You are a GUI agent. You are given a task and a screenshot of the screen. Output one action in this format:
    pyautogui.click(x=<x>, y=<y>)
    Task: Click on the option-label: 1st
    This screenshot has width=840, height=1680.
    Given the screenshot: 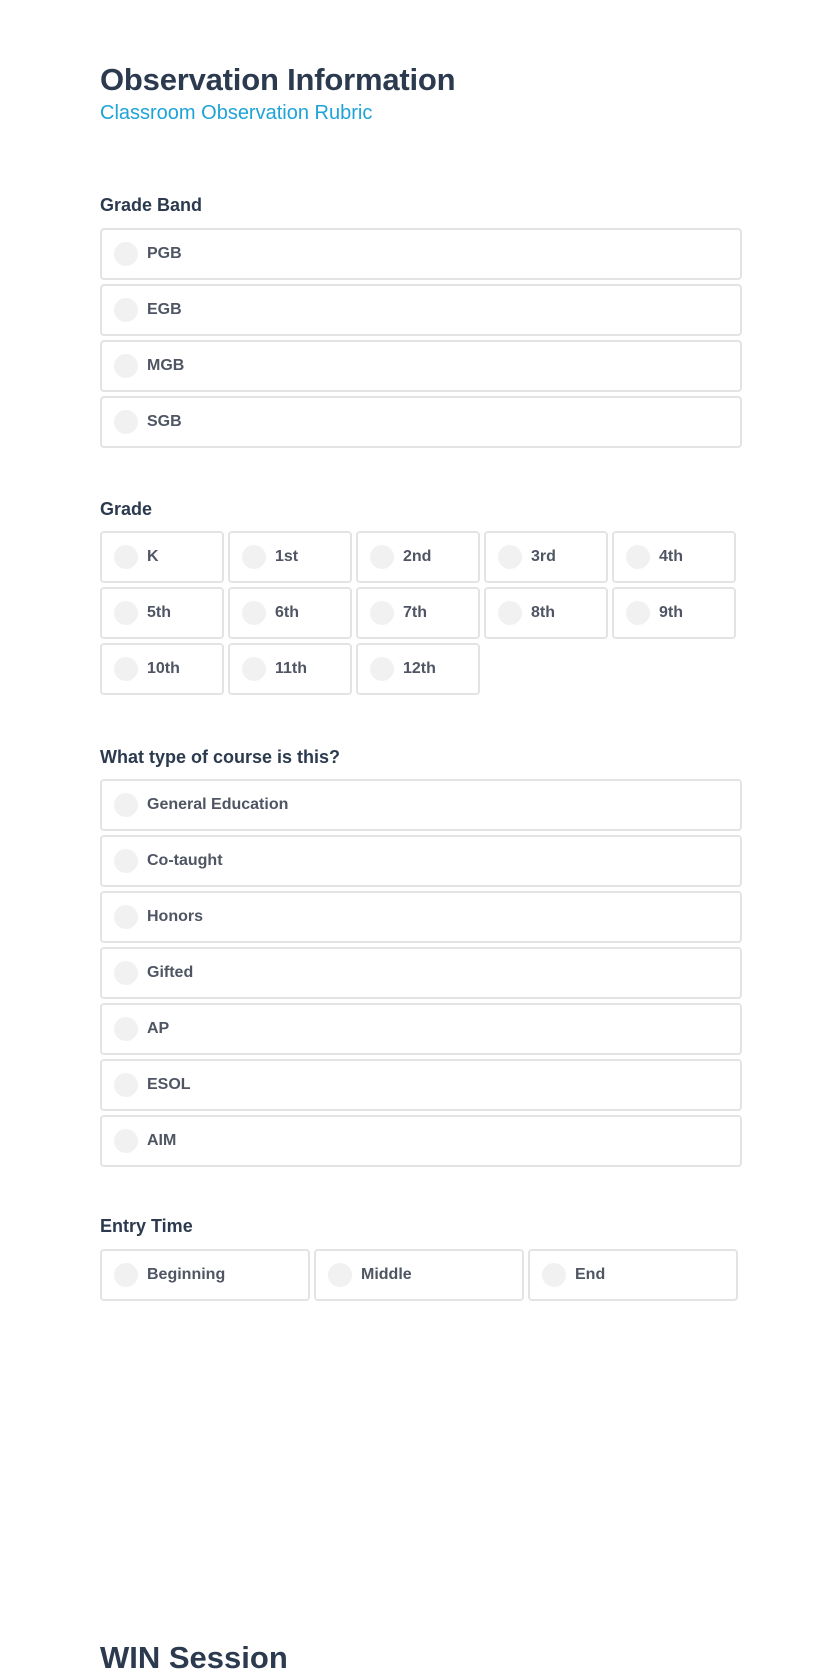 What is the action you would take?
    pyautogui.click(x=287, y=556)
    